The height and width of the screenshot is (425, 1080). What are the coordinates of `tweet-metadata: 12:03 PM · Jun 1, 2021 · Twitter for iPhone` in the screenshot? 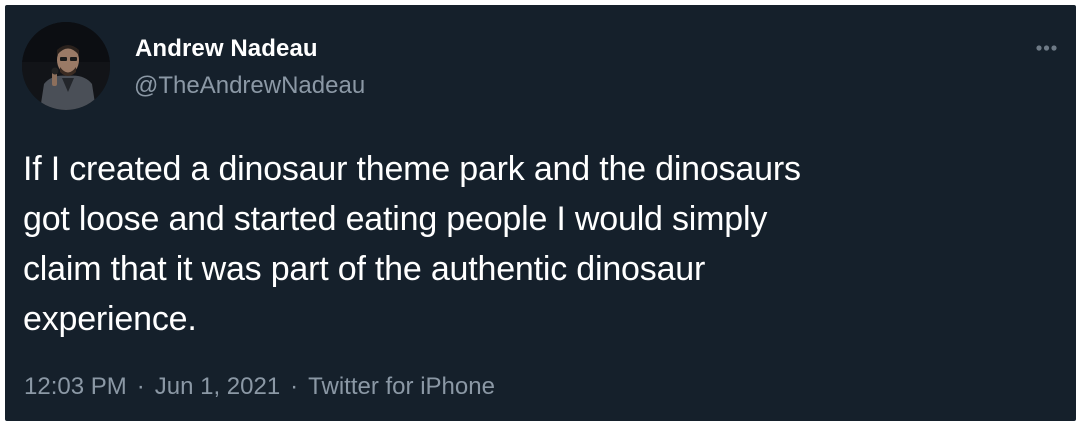 It's located at (259, 387).